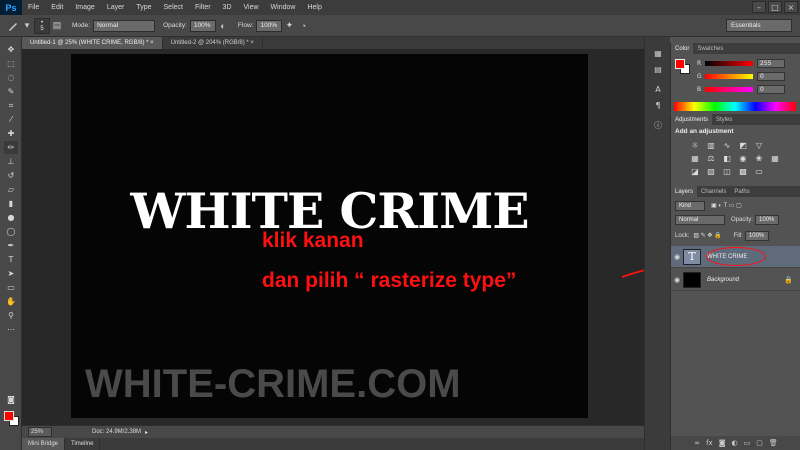 Image resolution: width=800 pixels, height=450 pixels. What do you see at coordinates (116, 7) in the screenshot?
I see `menu-layer: Layer` at bounding box center [116, 7].